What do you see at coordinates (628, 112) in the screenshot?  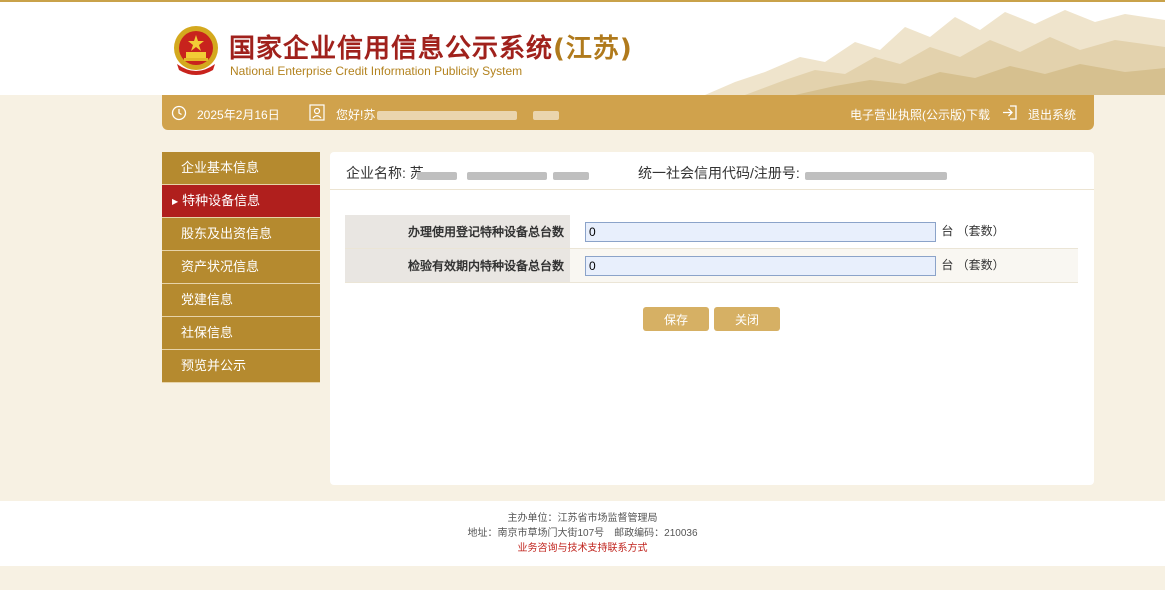 I see `user-info-bar: 2025年2月16日 您好!苏 电子营业执照(公示版)下载 退出系统` at bounding box center [628, 112].